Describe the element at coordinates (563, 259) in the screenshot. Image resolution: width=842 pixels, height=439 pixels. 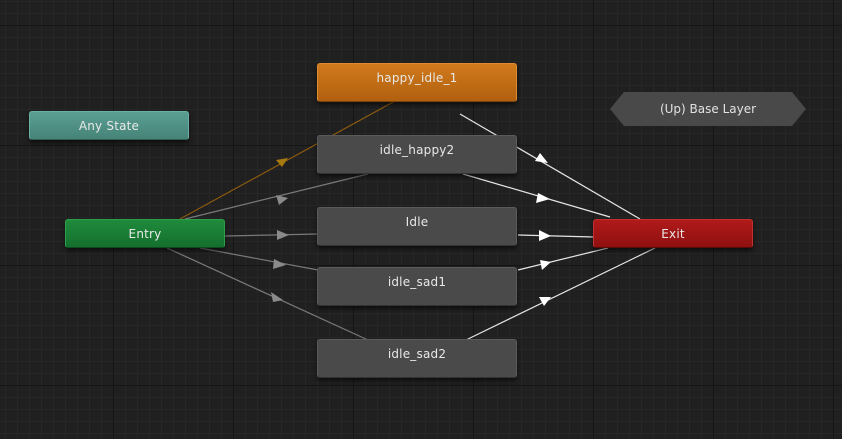
I see `transition-idle-sad1-to-exit` at that location.